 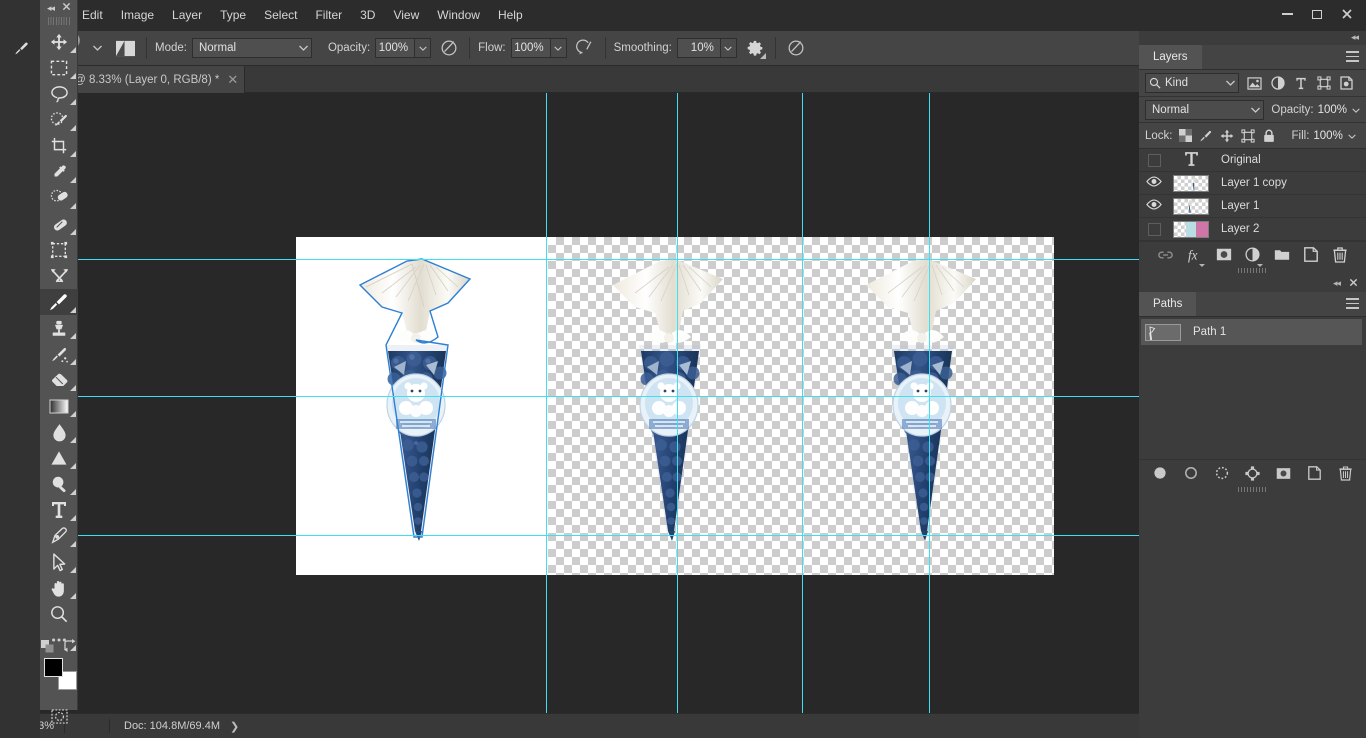 I want to click on menu-edit: Edit, so click(x=92, y=15).